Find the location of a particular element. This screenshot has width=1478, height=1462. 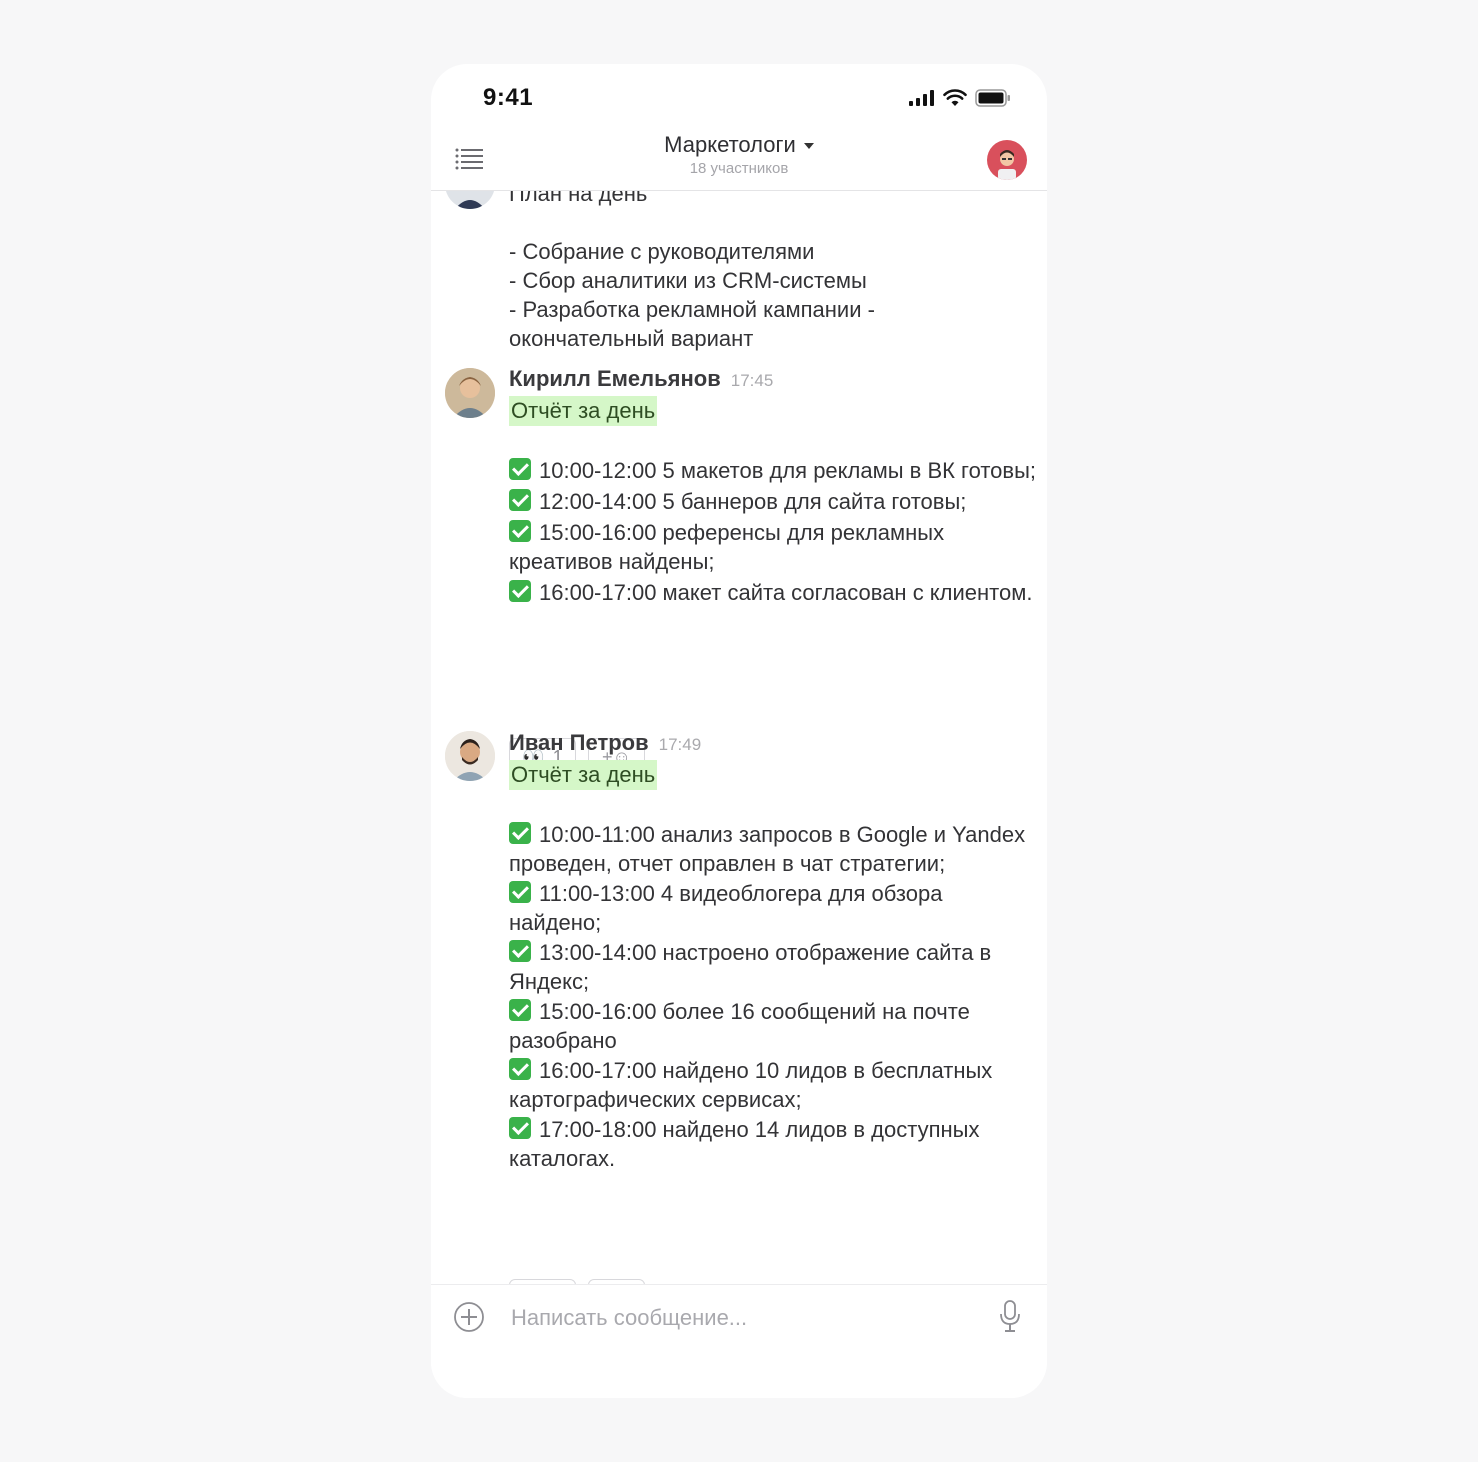

caret-down-icon is located at coordinates (808, 146).